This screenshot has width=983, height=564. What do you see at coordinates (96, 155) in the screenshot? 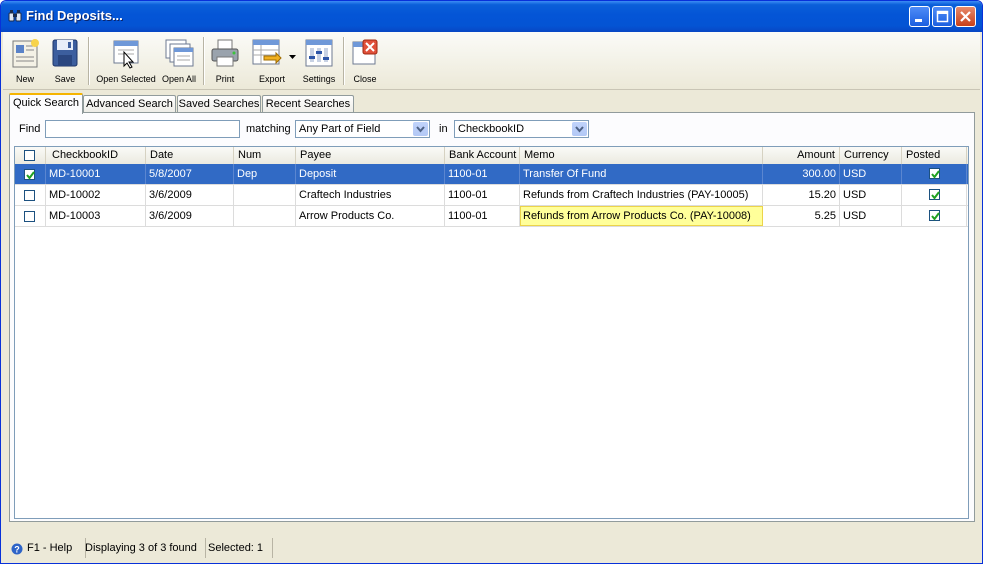
I see `column-header-checkbookid: CheckbookID` at bounding box center [96, 155].